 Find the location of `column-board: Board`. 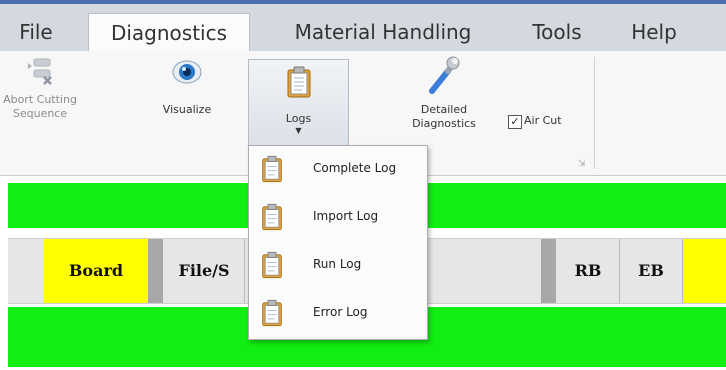

column-board: Board is located at coordinates (96, 271).